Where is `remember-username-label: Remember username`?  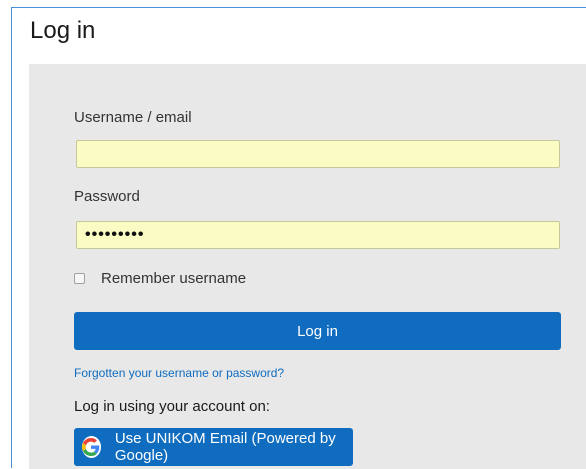 remember-username-label: Remember username is located at coordinates (174, 278).